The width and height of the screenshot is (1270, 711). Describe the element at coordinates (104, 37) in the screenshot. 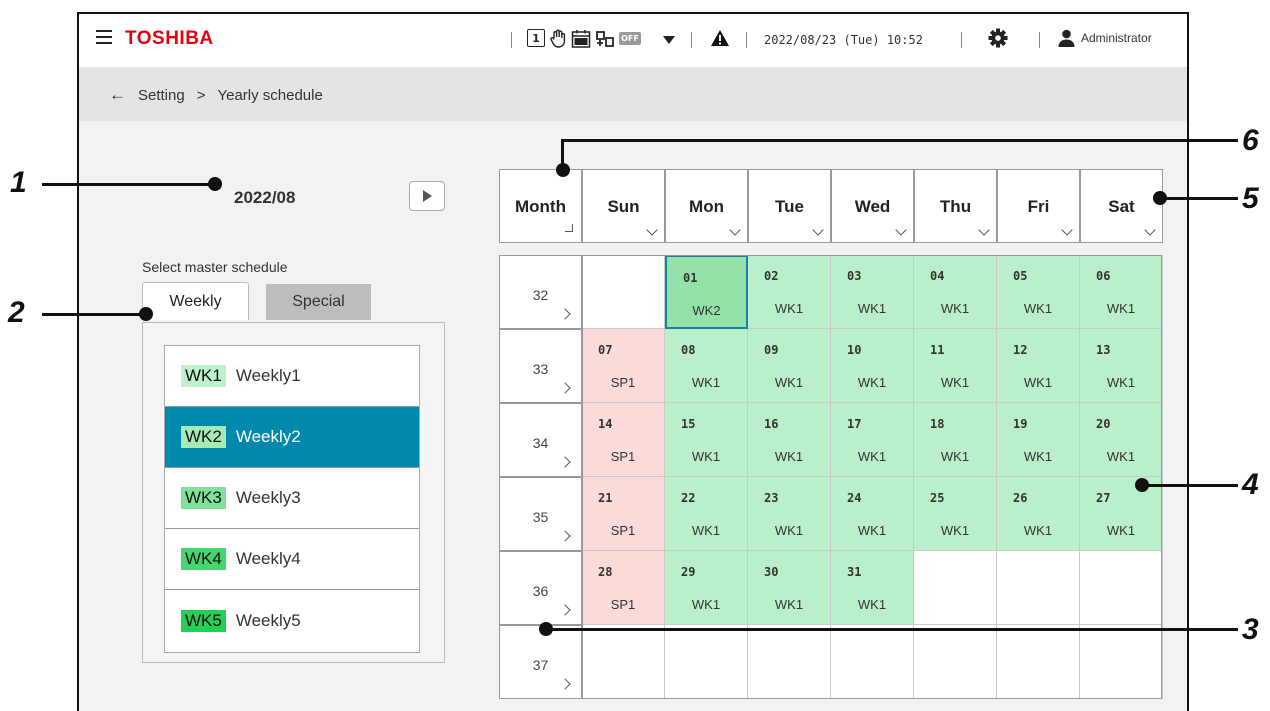

I see `hamburger-menu-icon` at that location.